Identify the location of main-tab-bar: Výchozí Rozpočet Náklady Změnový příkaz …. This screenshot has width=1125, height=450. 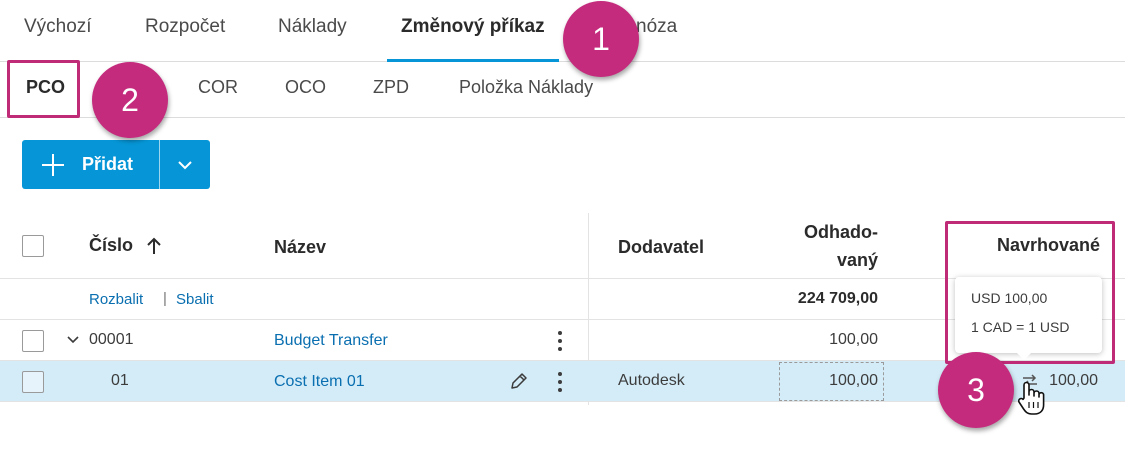
(562, 31).